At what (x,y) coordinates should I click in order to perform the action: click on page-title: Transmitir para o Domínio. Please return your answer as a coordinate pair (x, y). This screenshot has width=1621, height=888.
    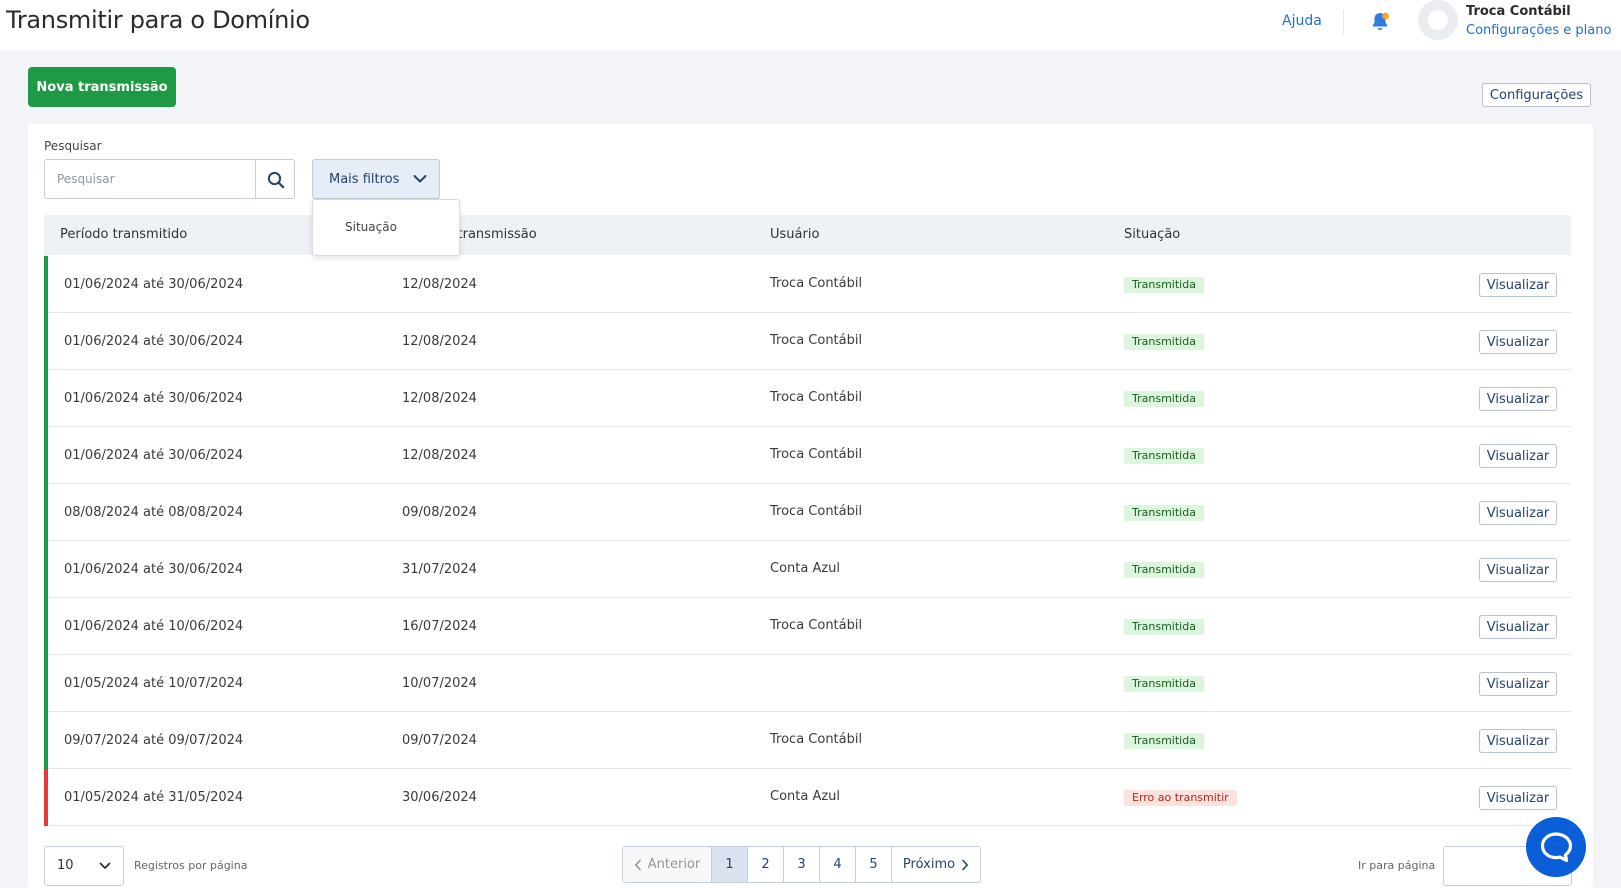
    Looking at the image, I should click on (158, 20).